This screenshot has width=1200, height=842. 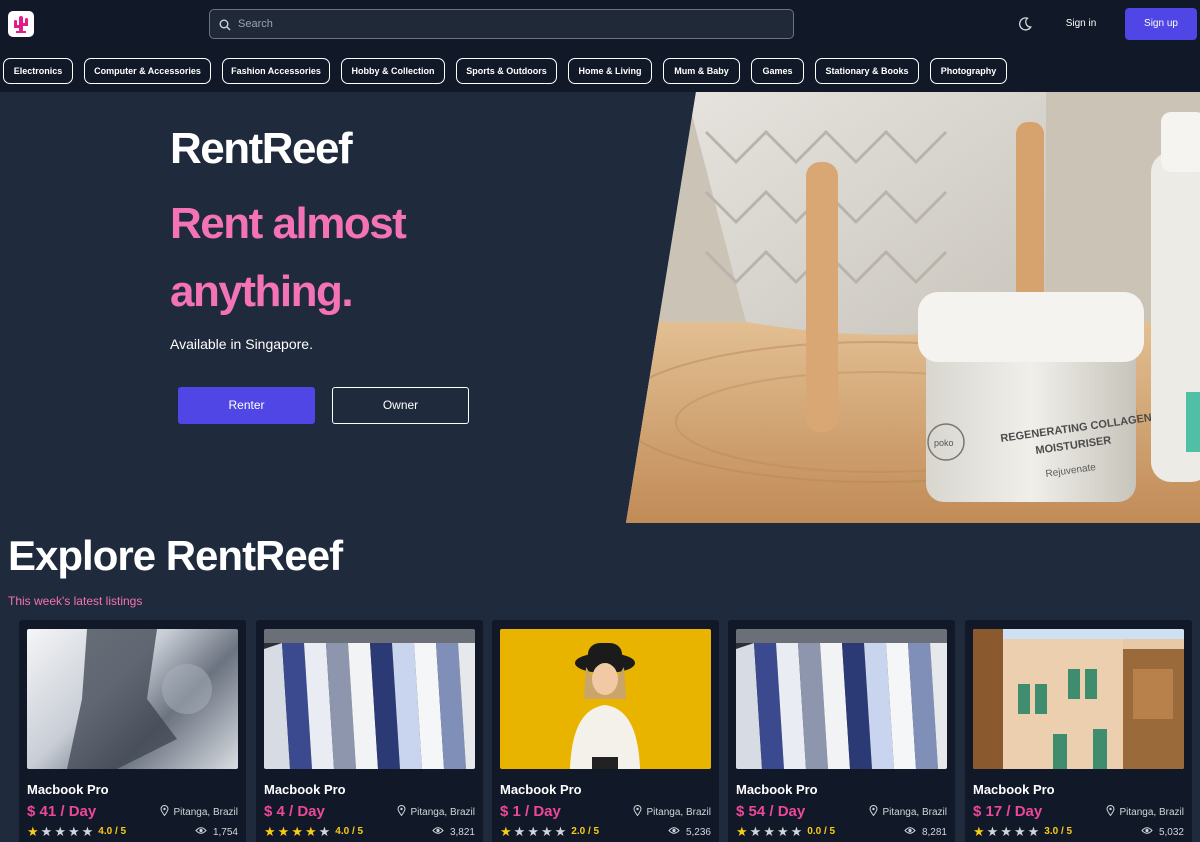 I want to click on woman-yellow-wall-photo, so click(x=605, y=699).